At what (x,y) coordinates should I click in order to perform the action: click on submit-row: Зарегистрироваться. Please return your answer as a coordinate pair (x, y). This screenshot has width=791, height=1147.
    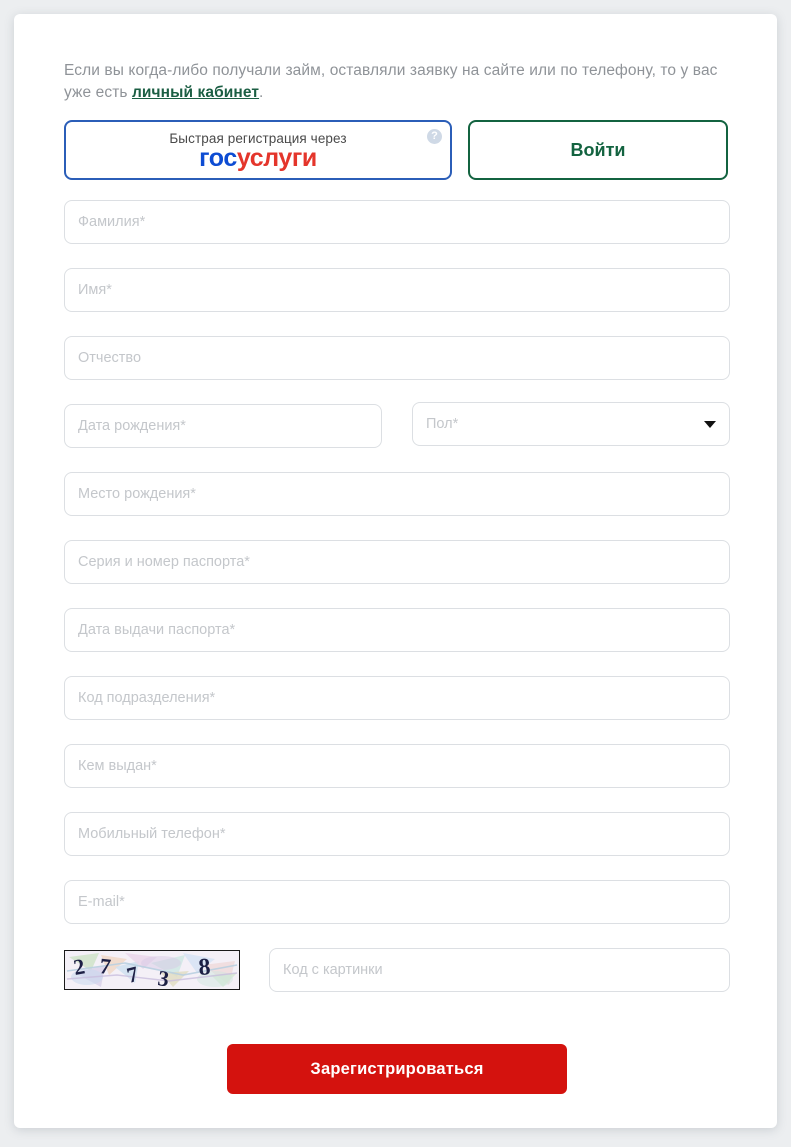
    Looking at the image, I should click on (397, 1069).